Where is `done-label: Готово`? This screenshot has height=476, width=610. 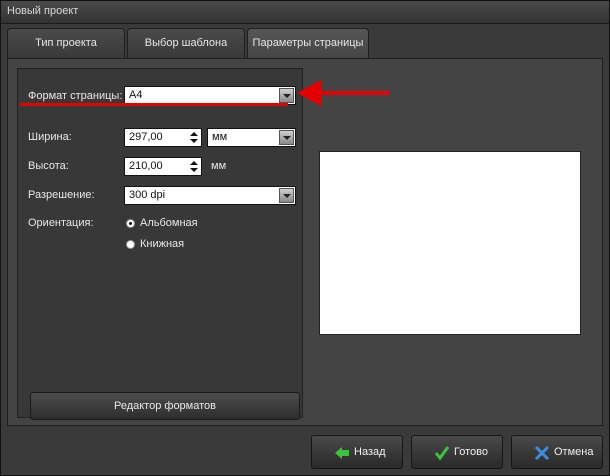
done-label: Готово is located at coordinates (471, 452).